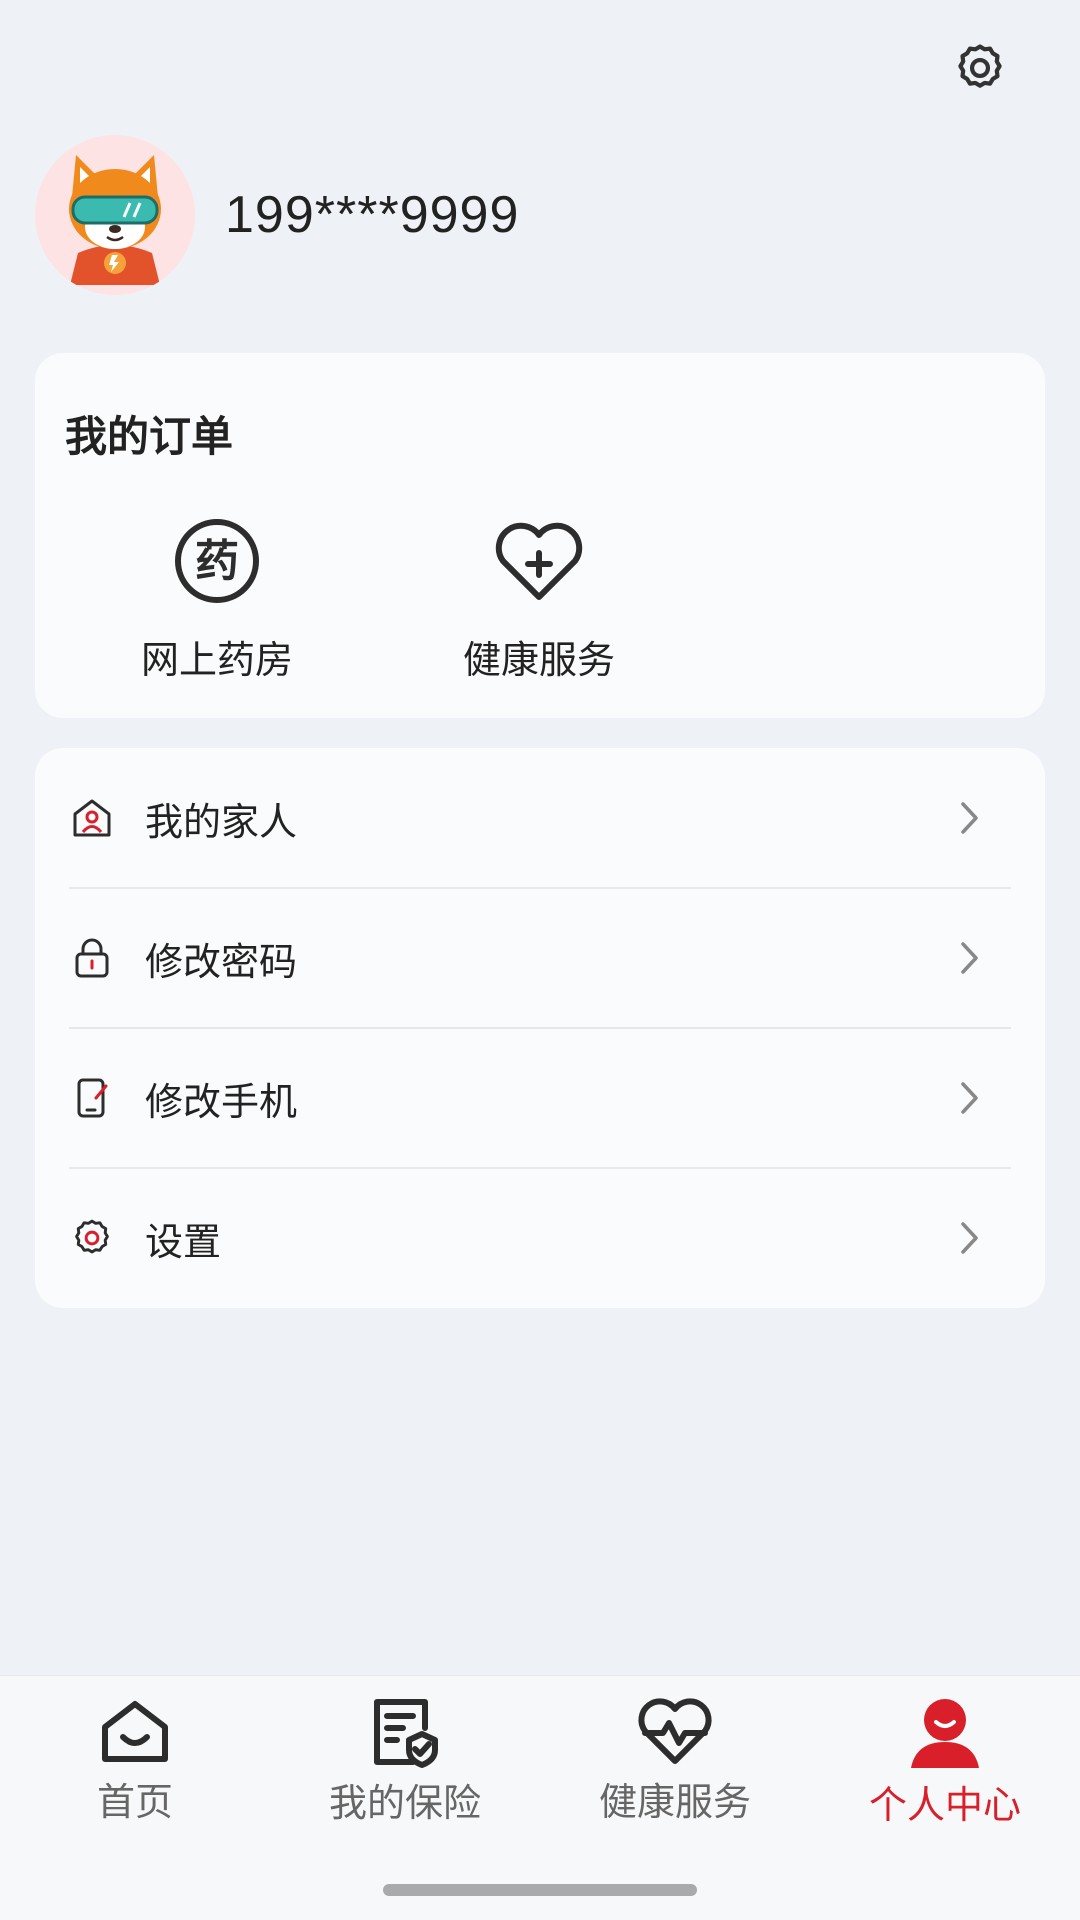  I want to click on tab-label: 我的保险, so click(404, 1803).